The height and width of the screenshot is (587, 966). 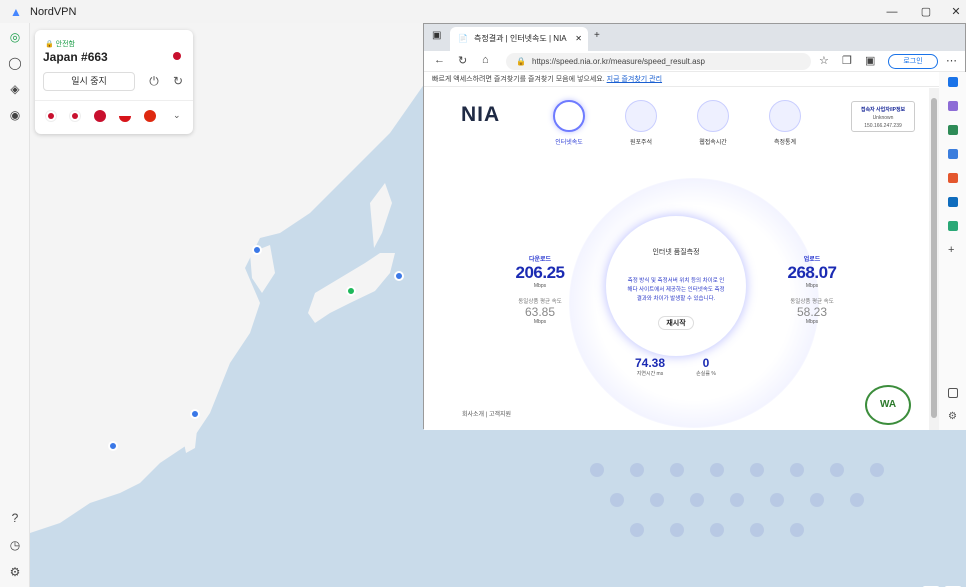 I want to click on download-avg-value: 63.85, so click(x=540, y=312).